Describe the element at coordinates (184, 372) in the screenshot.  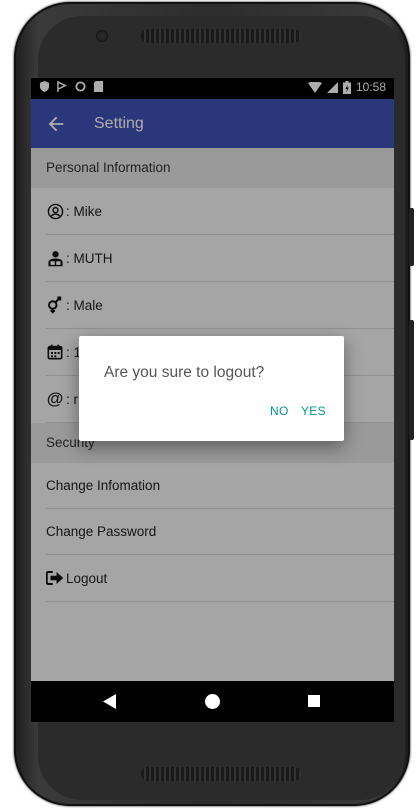
I see `dialog-message: Are you sure to logout?` at that location.